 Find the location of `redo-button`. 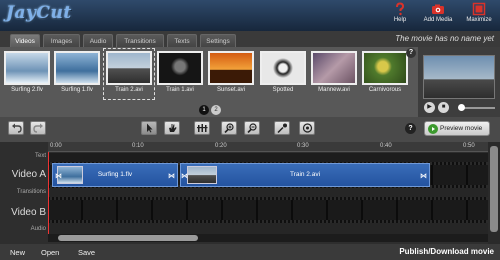

redo-button is located at coordinates (38, 128).